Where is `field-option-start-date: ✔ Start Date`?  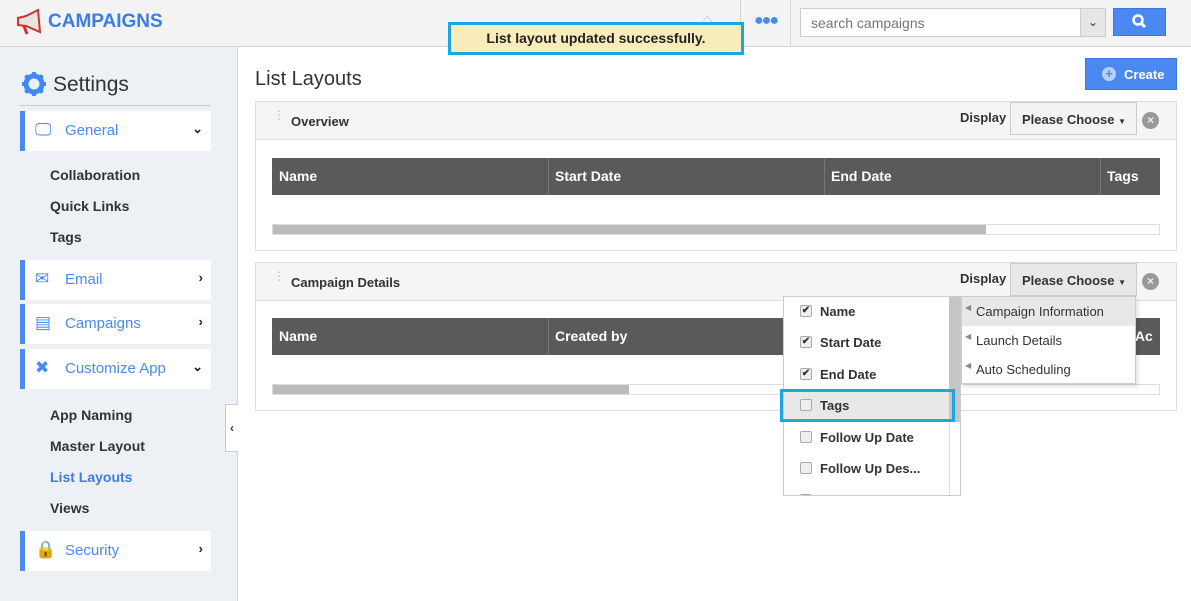
field-option-start-date: ✔ Start Date is located at coordinates (866, 343).